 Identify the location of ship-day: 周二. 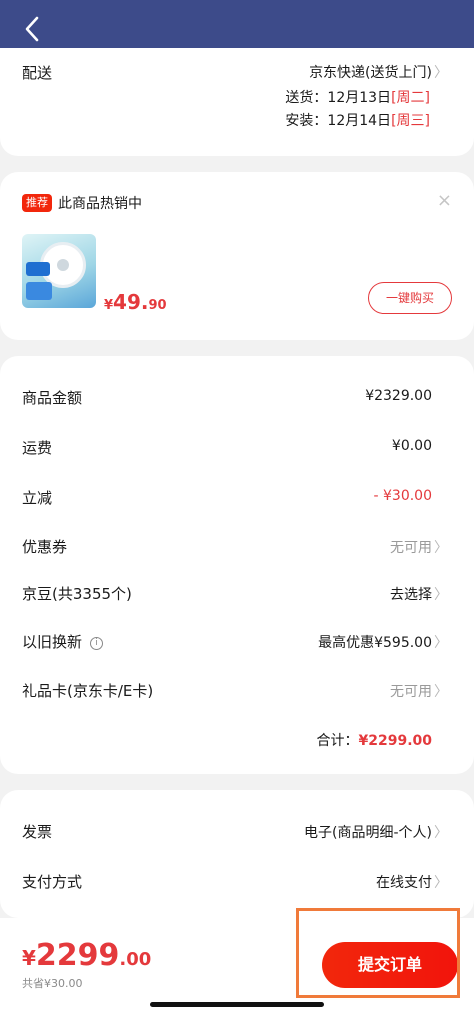
(410, 98).